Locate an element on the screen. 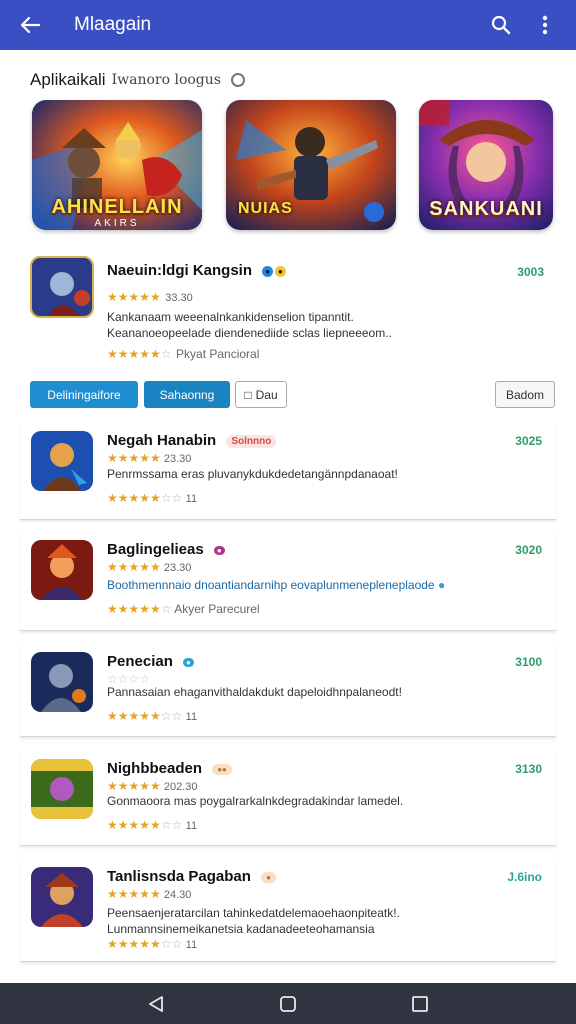 The image size is (576, 1024). app-rating-row-1: ★★★★★ 23.30 is located at coordinates (149, 458).